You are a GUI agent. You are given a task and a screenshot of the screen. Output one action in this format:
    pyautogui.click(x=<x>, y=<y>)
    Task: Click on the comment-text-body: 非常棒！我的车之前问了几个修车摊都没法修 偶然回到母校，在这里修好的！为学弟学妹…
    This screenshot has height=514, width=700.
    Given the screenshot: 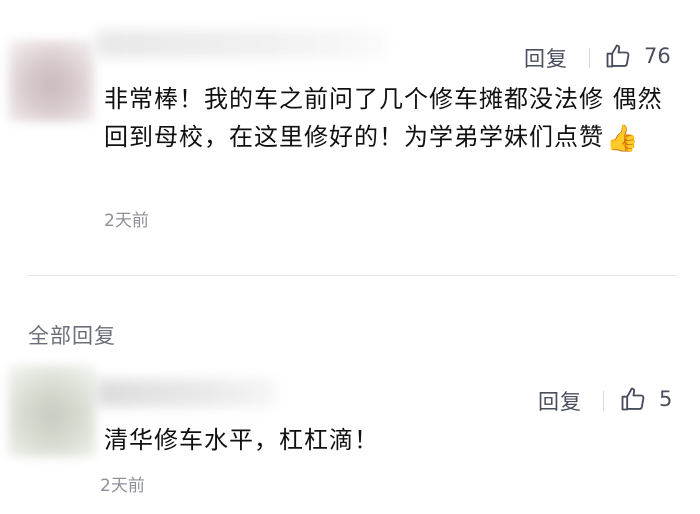 What is the action you would take?
    pyautogui.click(x=383, y=118)
    